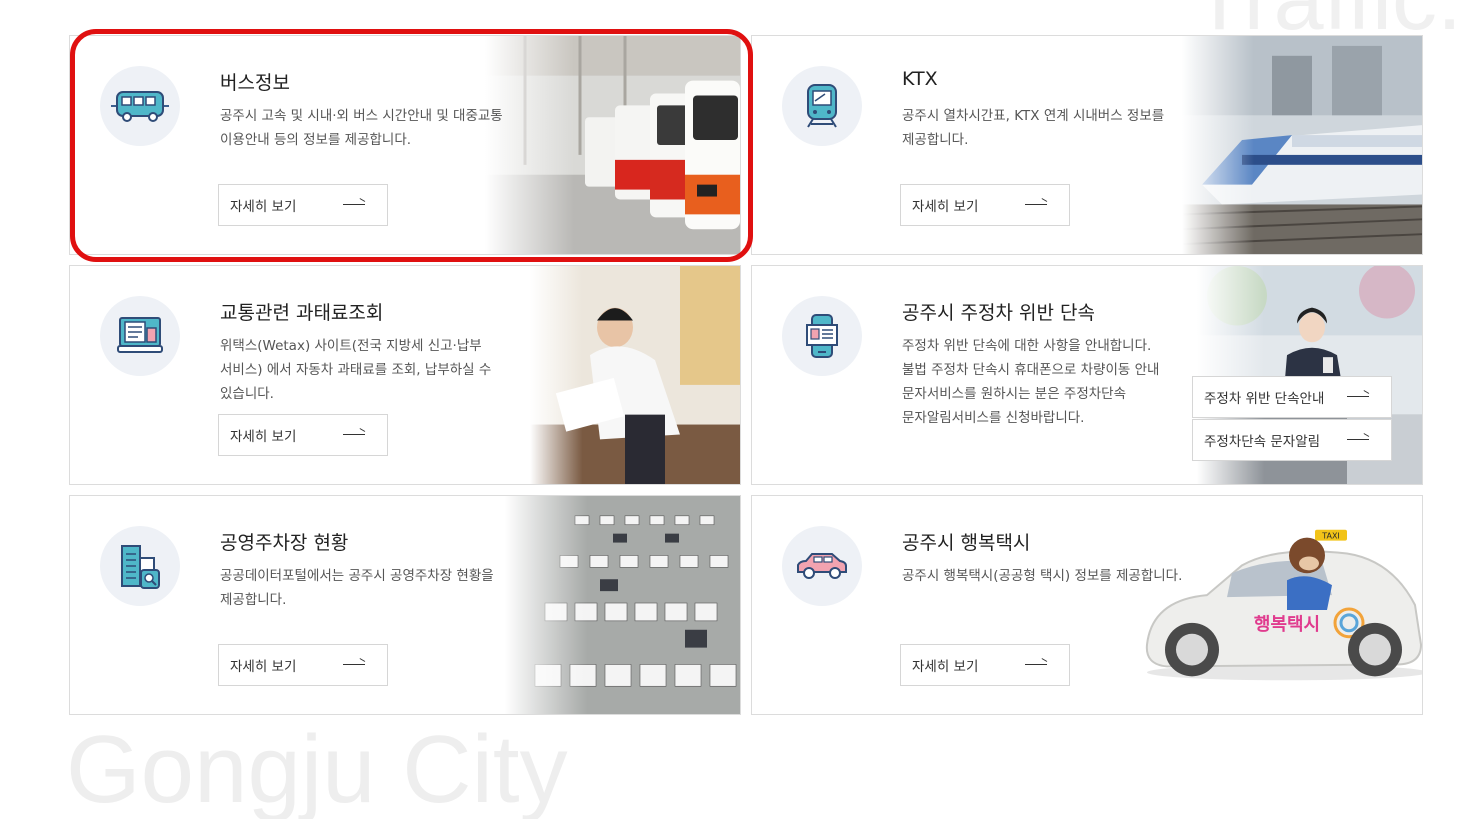  Describe the element at coordinates (920, 79) in the screenshot. I see `card-title: KTX` at that location.